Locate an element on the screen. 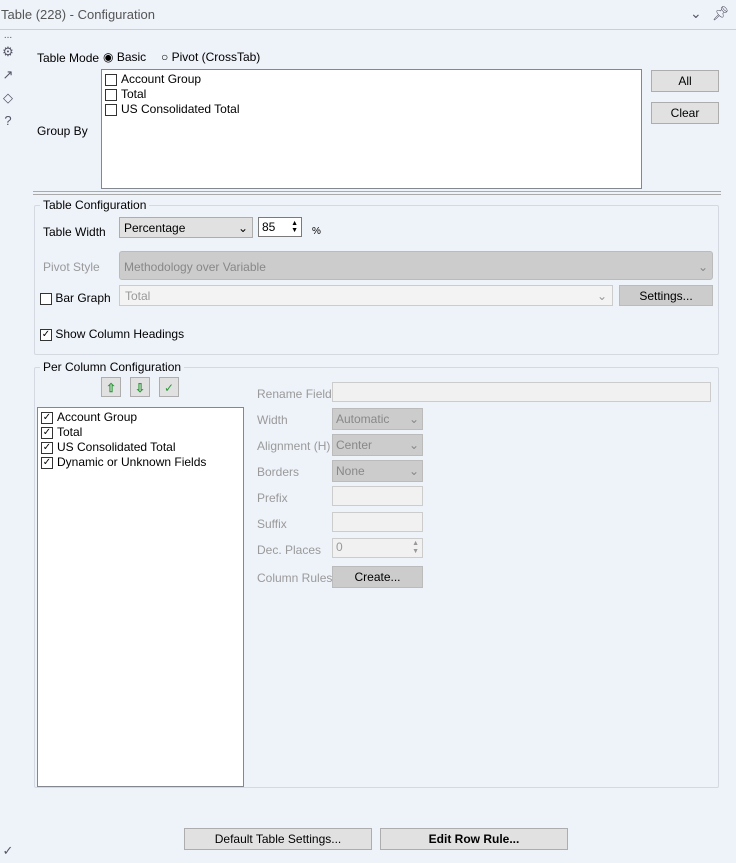 Image resolution: width=736 pixels, height=863 pixels. all-button: All is located at coordinates (685, 81).